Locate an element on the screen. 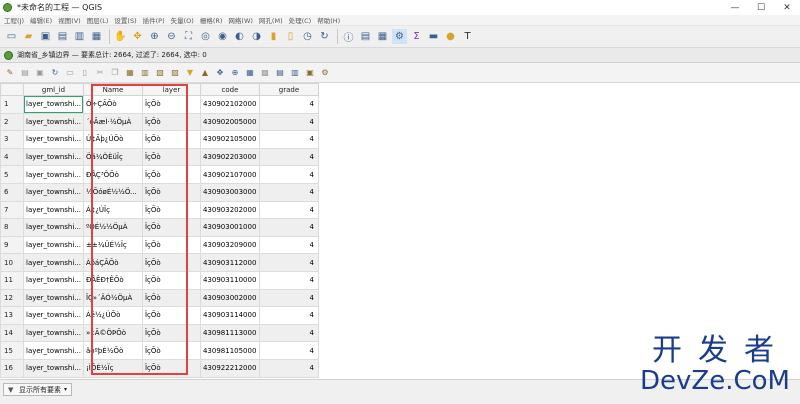  row-number: 15 is located at coordinates (12, 350).